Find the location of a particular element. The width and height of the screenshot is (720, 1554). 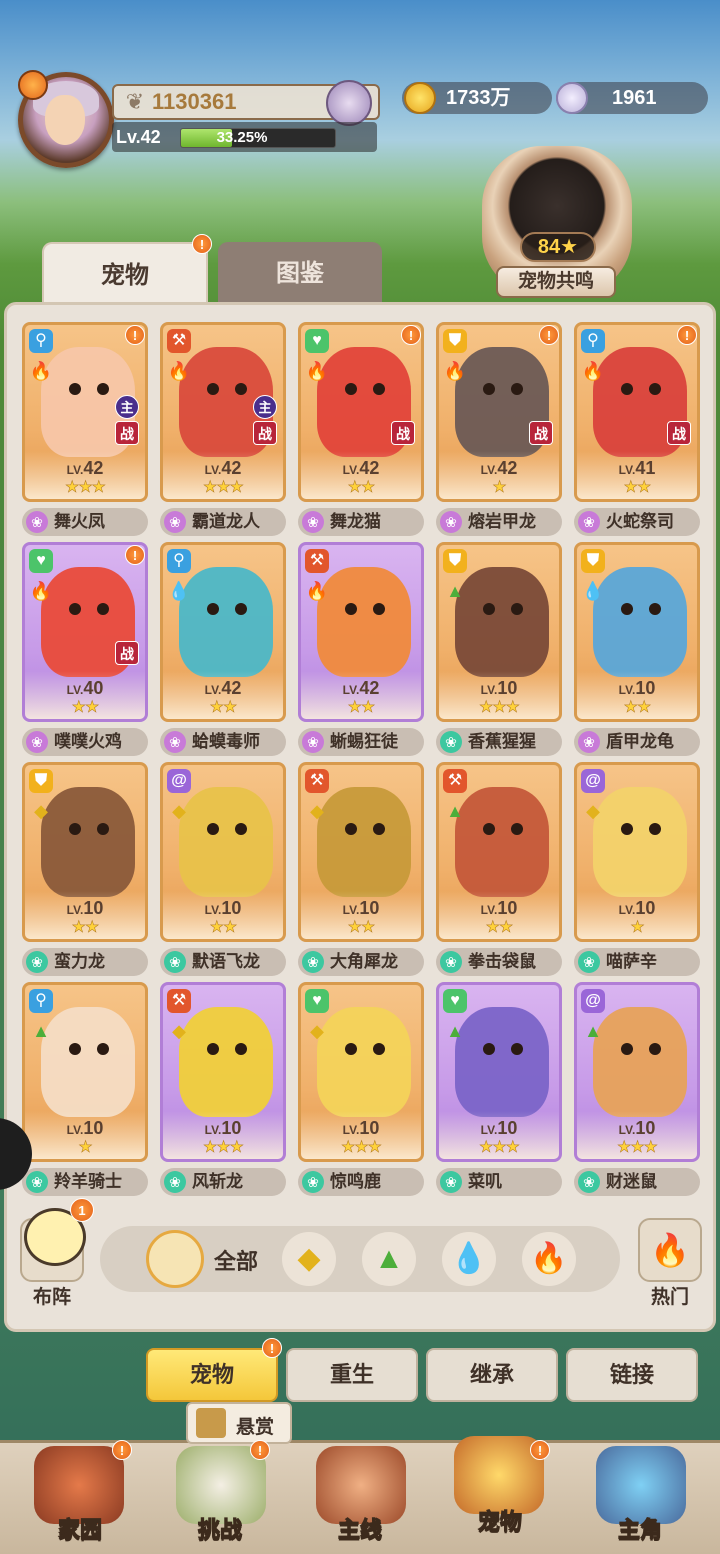

resonance-label: 宠物共鸣 is located at coordinates (556, 282).